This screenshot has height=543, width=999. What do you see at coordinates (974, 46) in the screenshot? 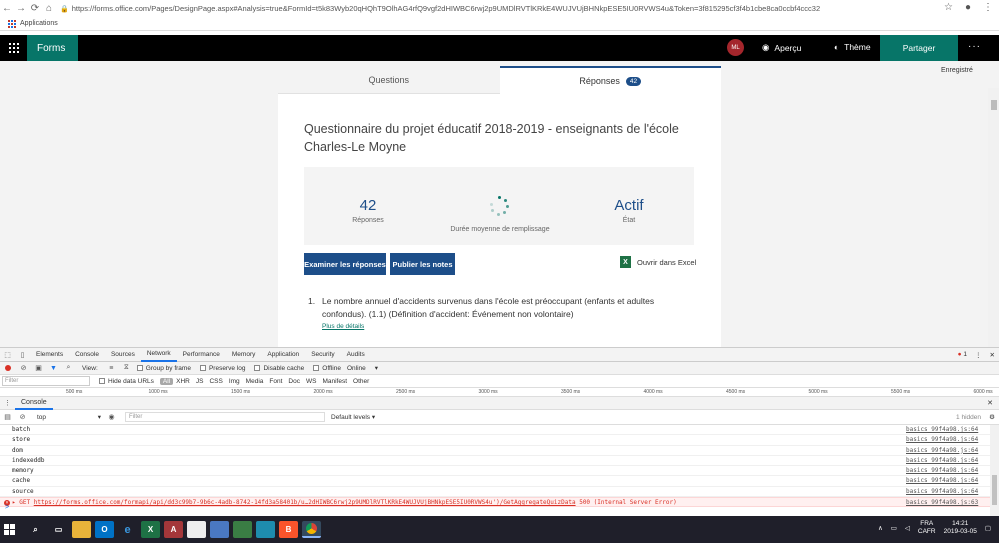
I see `more-options-icon: ···` at bounding box center [974, 46].